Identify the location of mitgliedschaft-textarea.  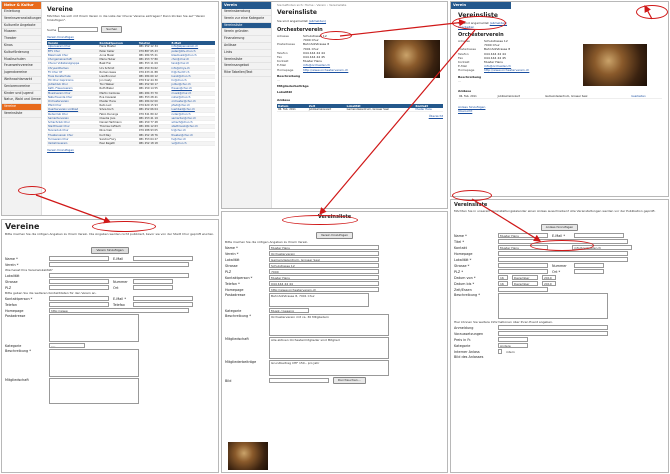
(94, 391).